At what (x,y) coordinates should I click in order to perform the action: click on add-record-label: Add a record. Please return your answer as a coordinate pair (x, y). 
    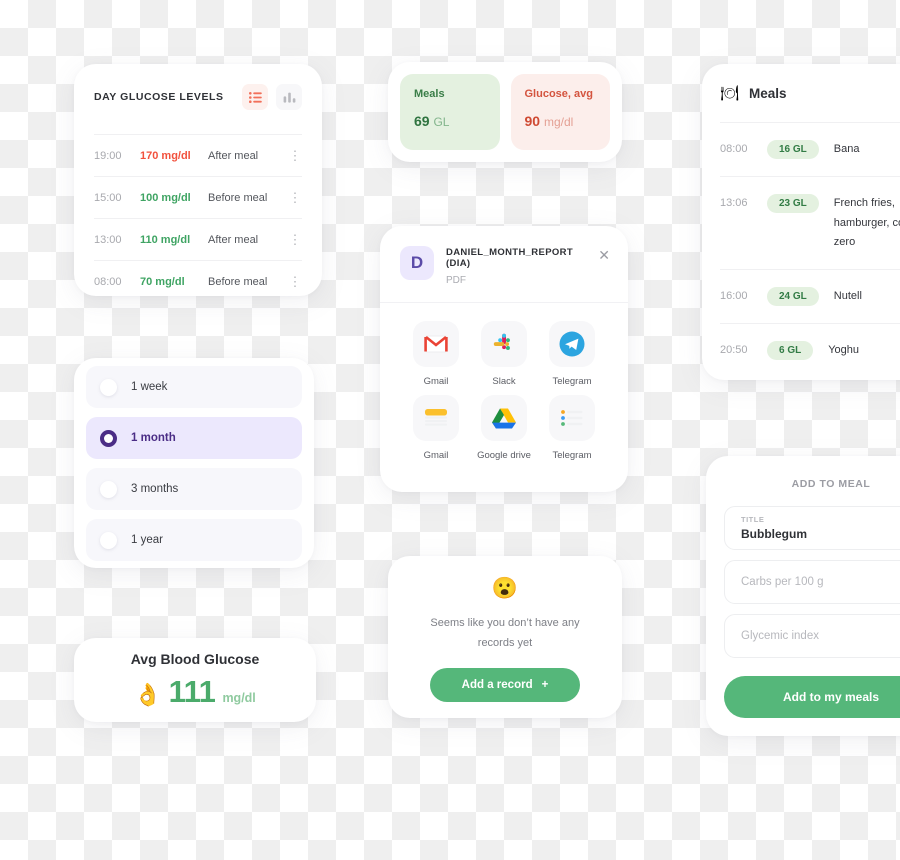
    Looking at the image, I should click on (497, 684).